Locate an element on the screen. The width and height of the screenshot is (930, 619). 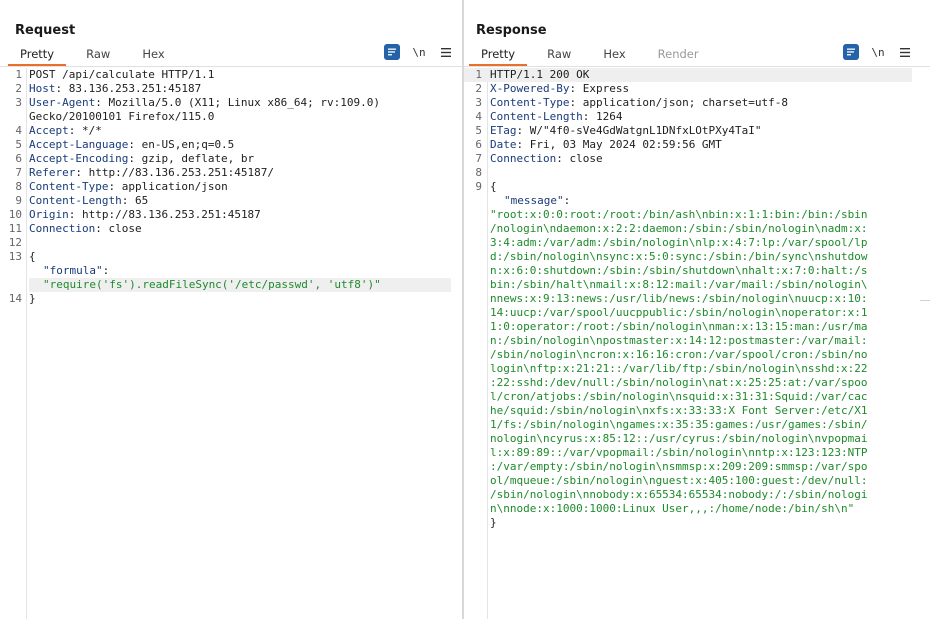
request-title: Request is located at coordinates (45, 30).